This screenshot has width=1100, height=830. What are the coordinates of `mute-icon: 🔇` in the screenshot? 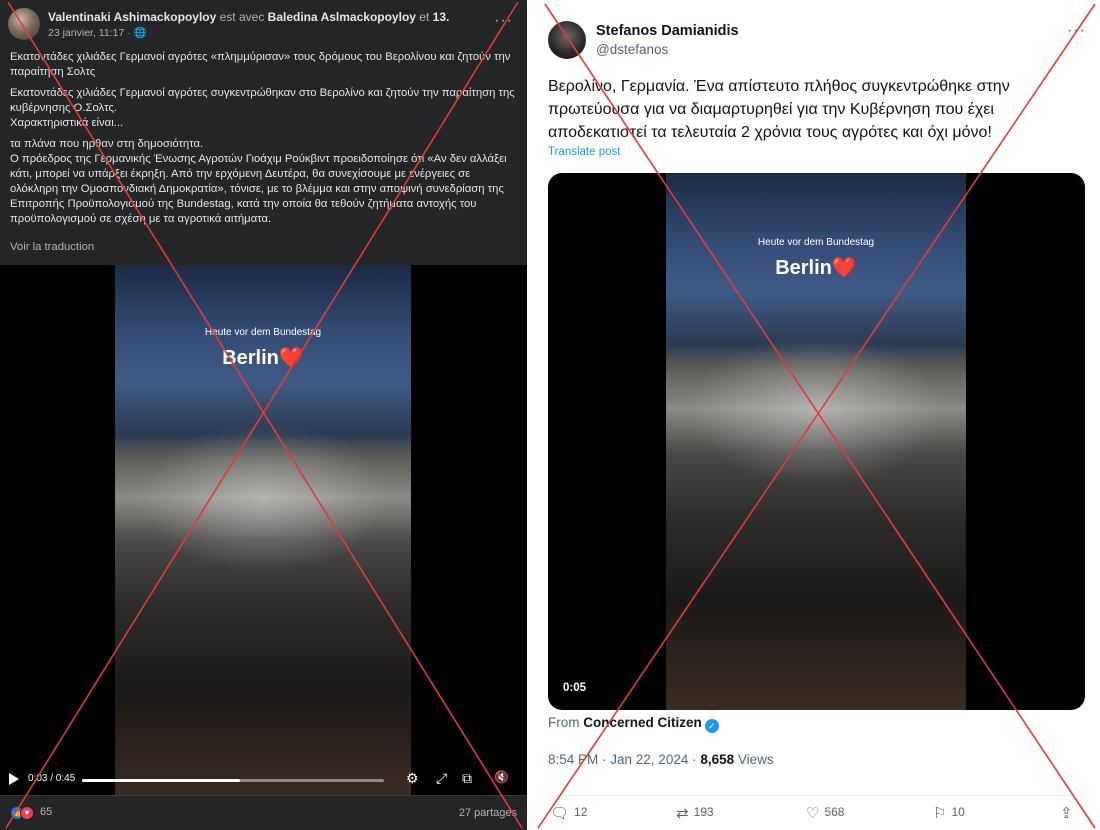 It's located at (501, 777).